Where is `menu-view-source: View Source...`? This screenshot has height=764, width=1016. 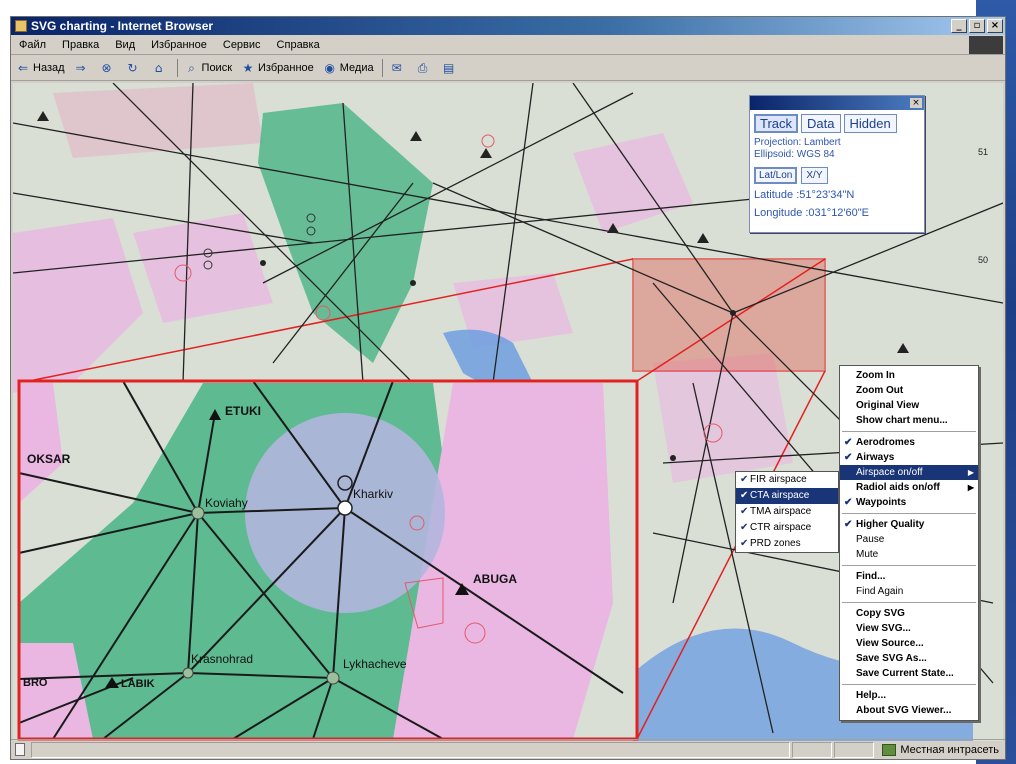
menu-view-source: View Source... is located at coordinates (909, 643).